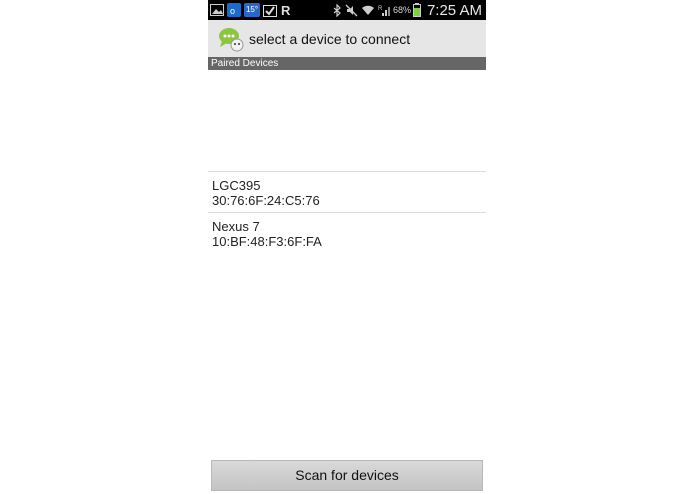  Describe the element at coordinates (347, 192) in the screenshot. I see `list-item: LGC395 30:76:6F:24:C5:76` at that location.